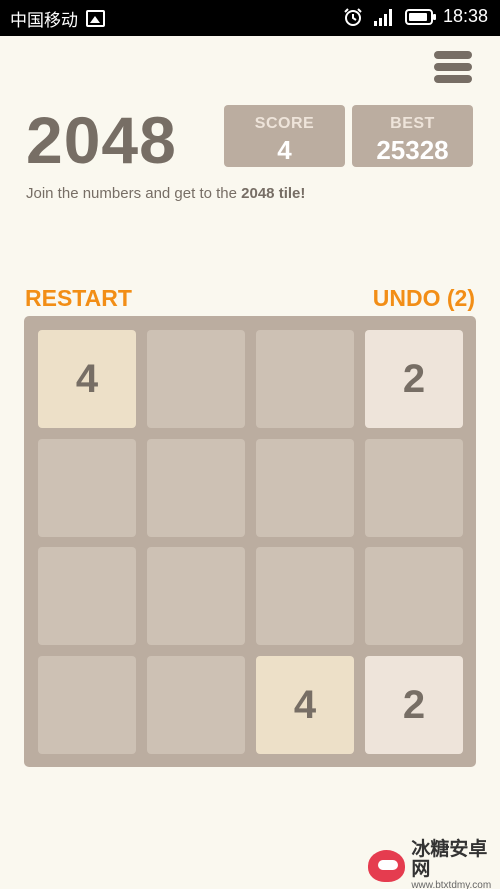 The height and width of the screenshot is (889, 500). Describe the element at coordinates (273, 193) in the screenshot. I see `intro-emphasis: 2048 tile!` at that location.